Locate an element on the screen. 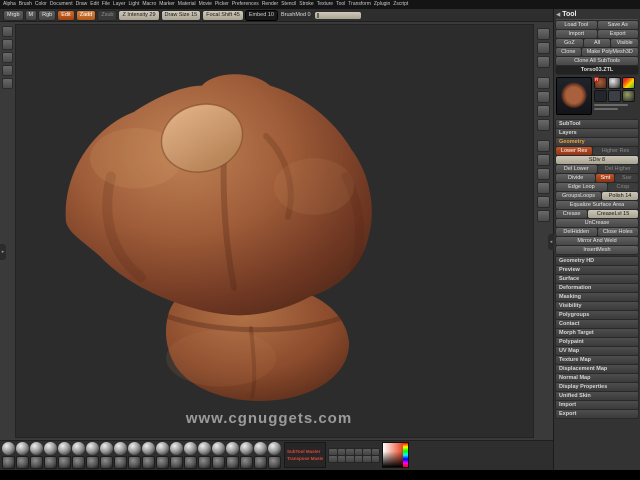 The width and height of the screenshot is (640, 480). color-picker is located at coordinates (395, 455).